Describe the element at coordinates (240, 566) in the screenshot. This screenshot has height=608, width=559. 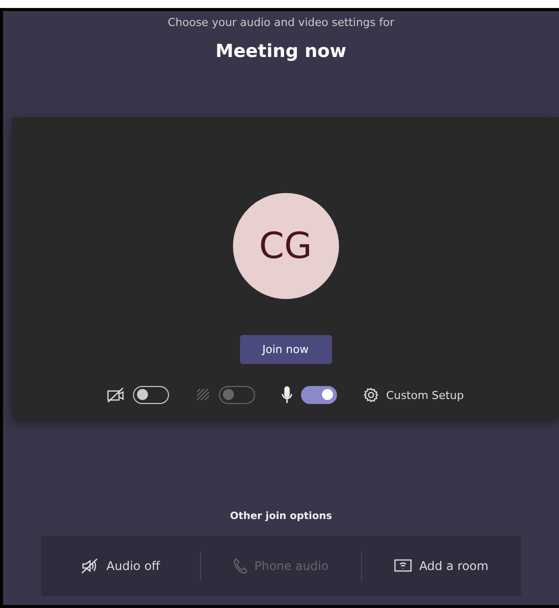
I see `phone-icon` at that location.